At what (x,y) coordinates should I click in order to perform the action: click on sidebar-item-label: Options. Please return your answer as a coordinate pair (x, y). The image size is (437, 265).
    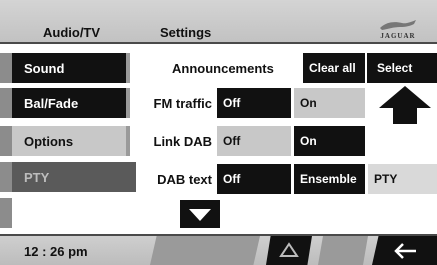
    Looking at the image, I should click on (49, 141).